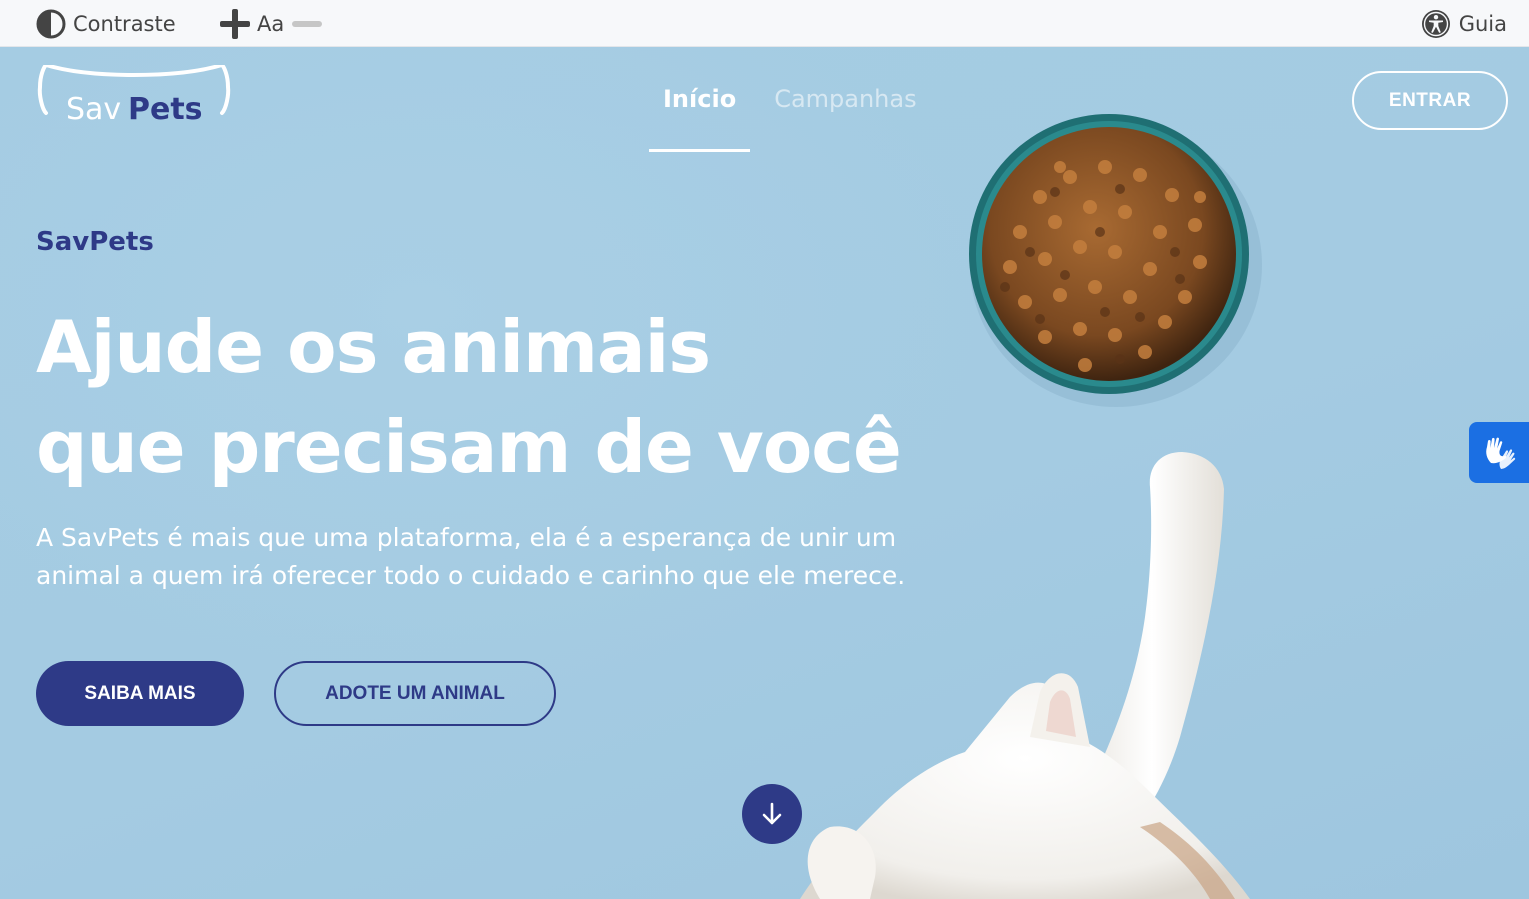 This screenshot has width=1529, height=899. What do you see at coordinates (307, 23) in the screenshot?
I see `font-decrease-icon` at bounding box center [307, 23].